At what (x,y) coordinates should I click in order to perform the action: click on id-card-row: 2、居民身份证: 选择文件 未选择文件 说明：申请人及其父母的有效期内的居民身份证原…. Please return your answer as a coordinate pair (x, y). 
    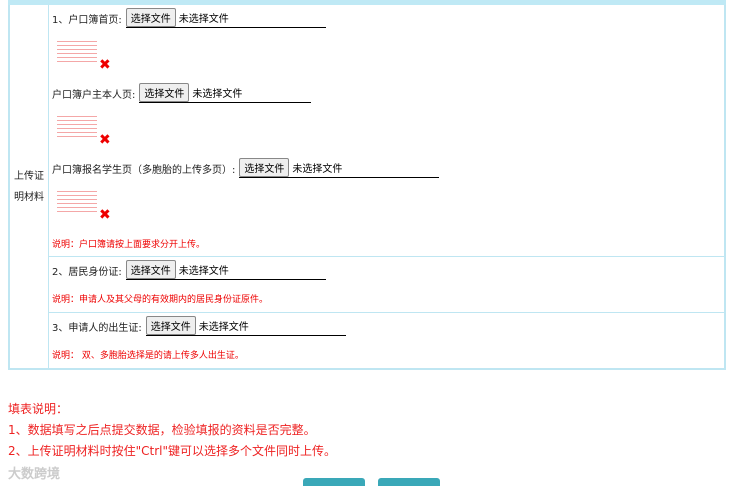
    Looking at the image, I should click on (386, 285).